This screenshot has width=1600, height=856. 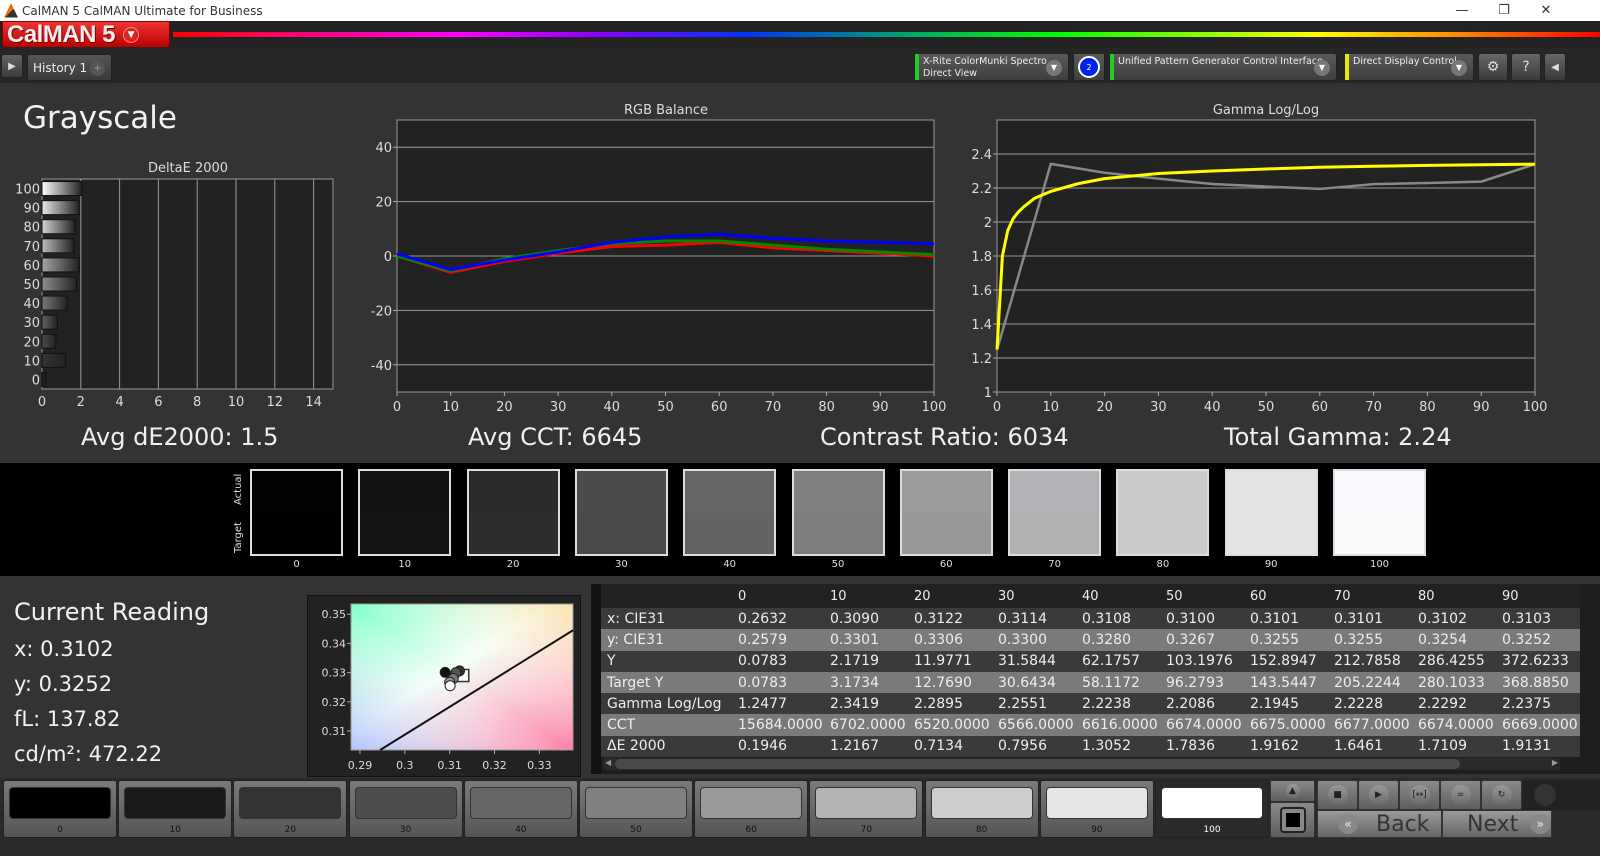 I want to click on minimize-button: —, so click(x=1462, y=10).